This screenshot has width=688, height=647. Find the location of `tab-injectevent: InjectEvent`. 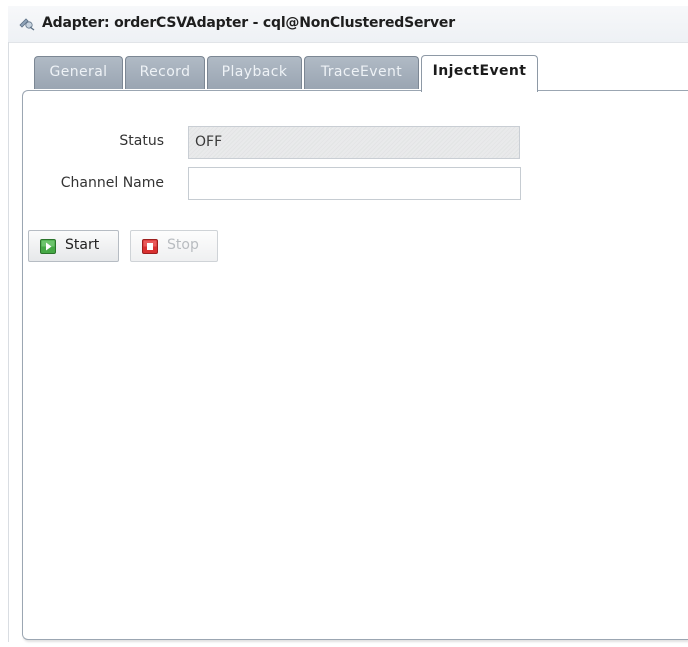

tab-injectevent: InjectEvent is located at coordinates (479, 73).